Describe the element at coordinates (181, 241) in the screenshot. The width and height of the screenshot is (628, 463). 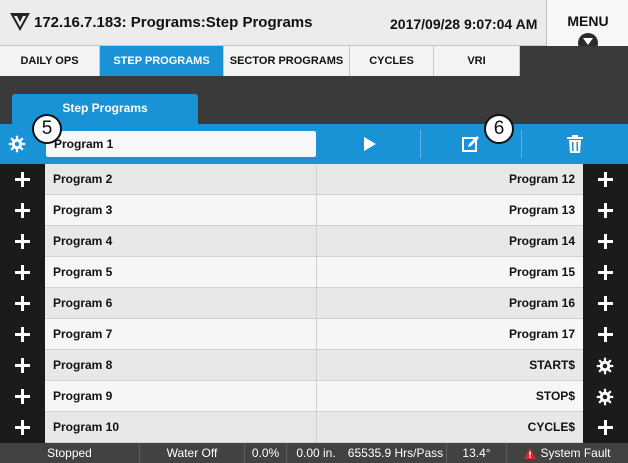
I see `program-cell-left: Program 4` at that location.